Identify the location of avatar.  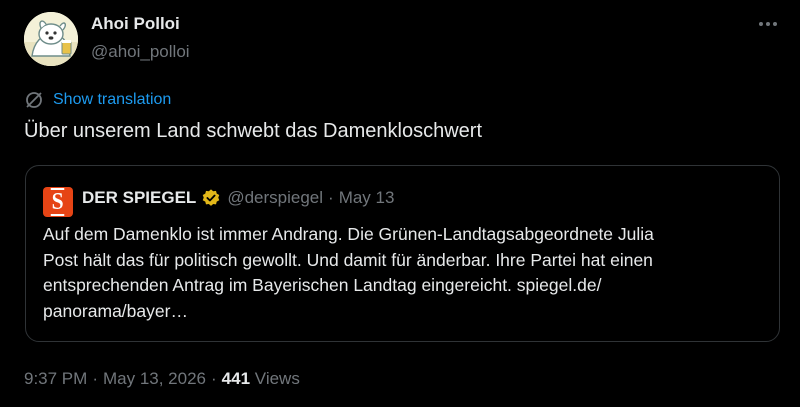
(51, 39).